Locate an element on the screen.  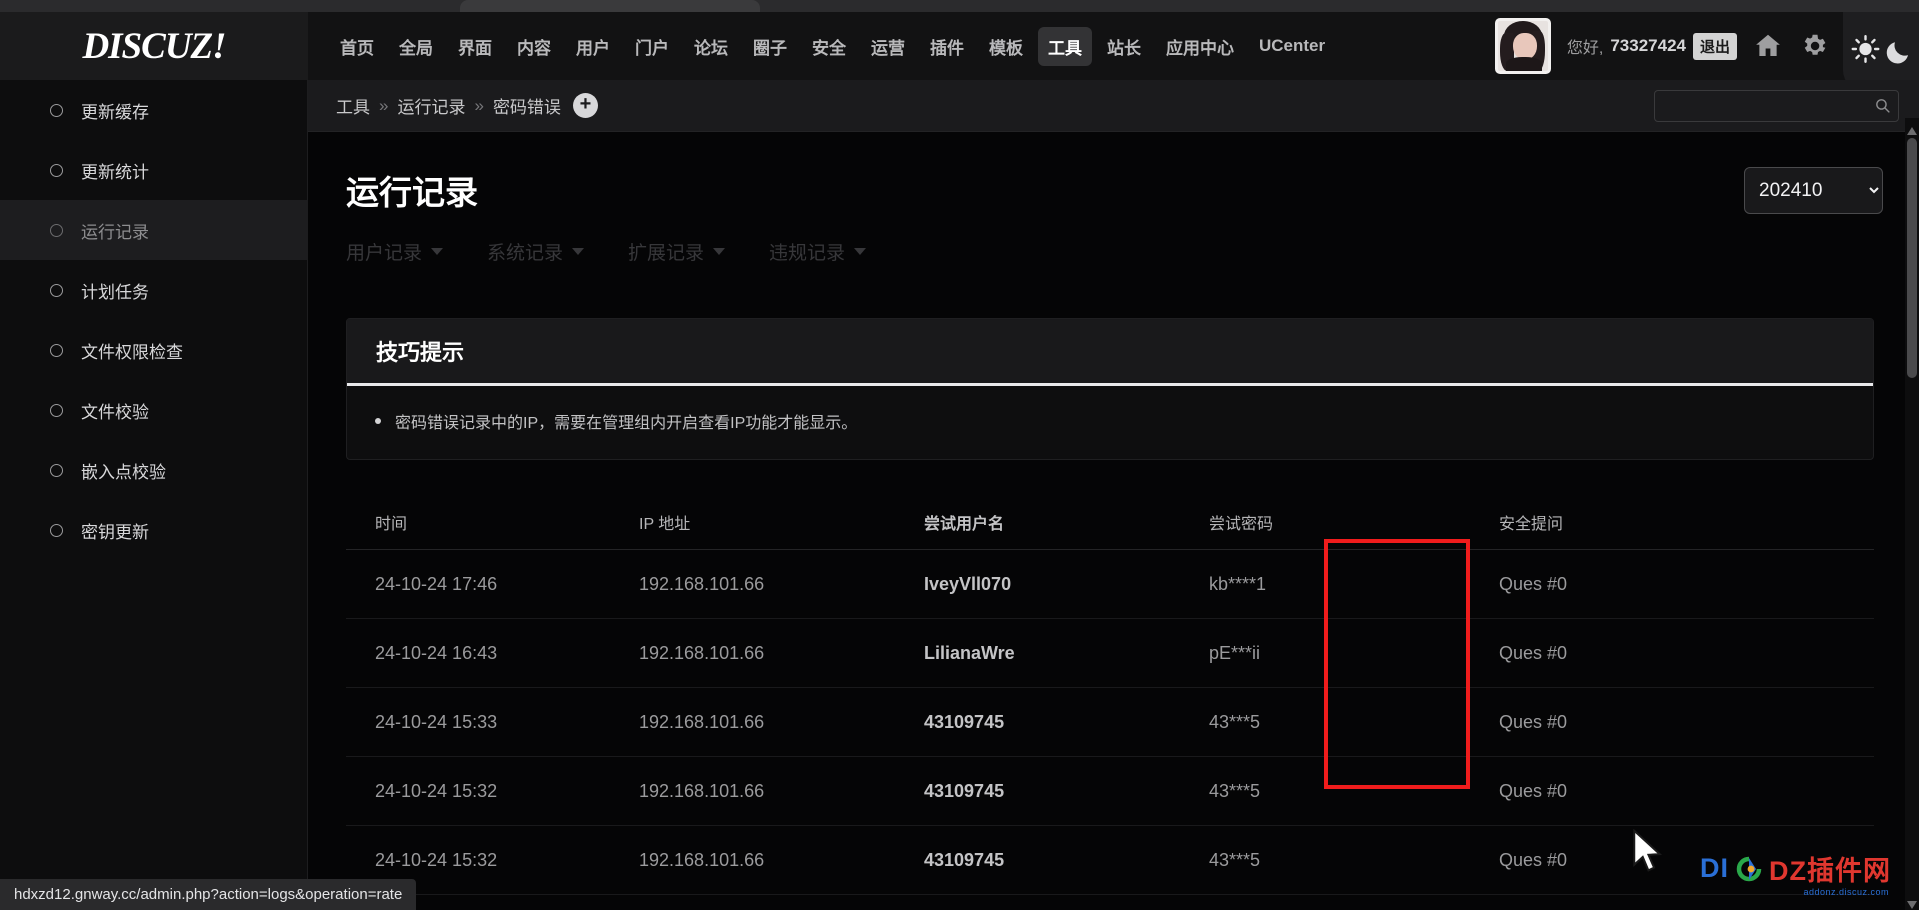
sidebar-item-6: 嵌入点校验 is located at coordinates (153, 470).